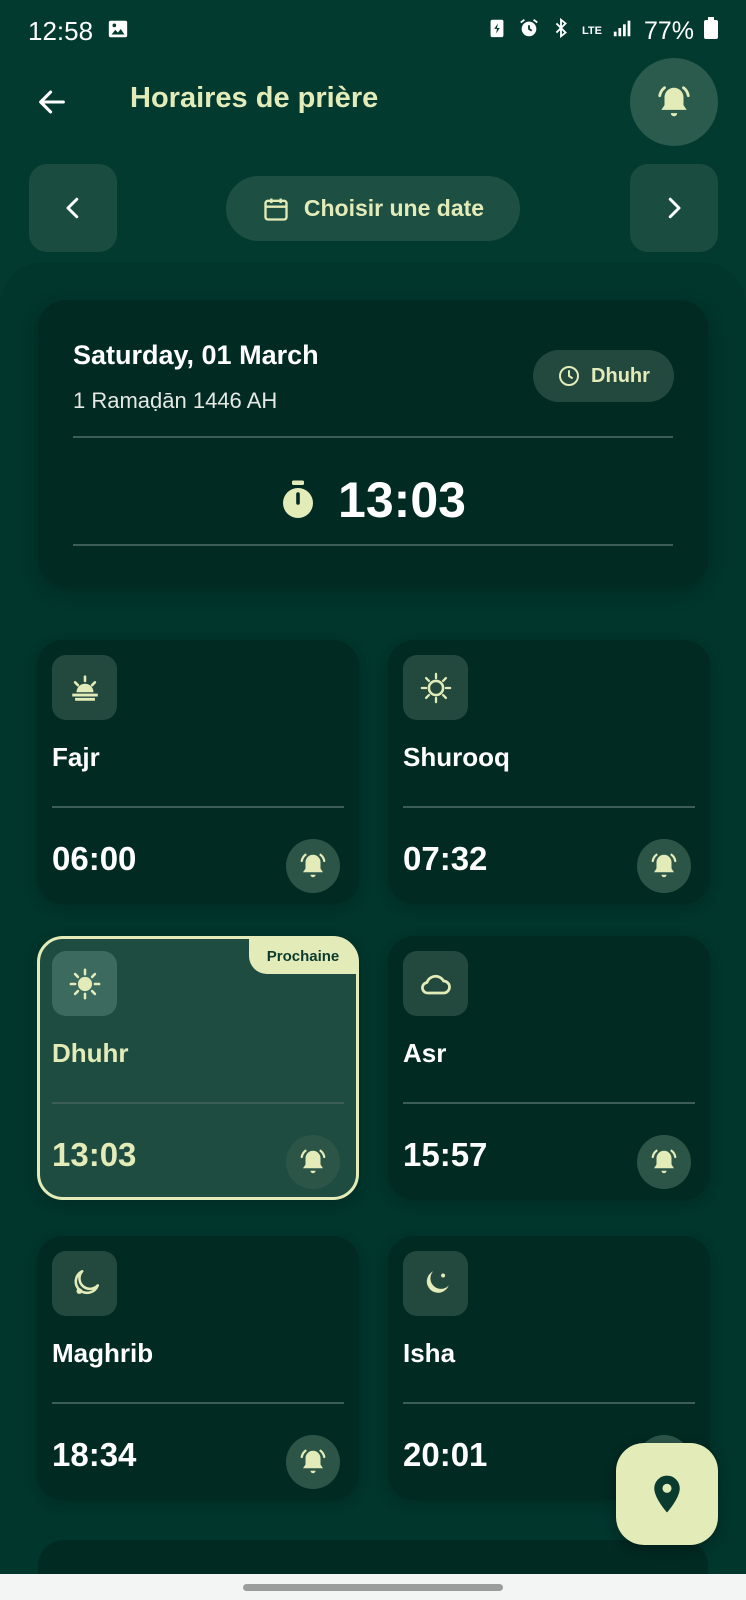 The height and width of the screenshot is (1600, 746). Describe the element at coordinates (569, 376) in the screenshot. I see `clock-icon` at that location.